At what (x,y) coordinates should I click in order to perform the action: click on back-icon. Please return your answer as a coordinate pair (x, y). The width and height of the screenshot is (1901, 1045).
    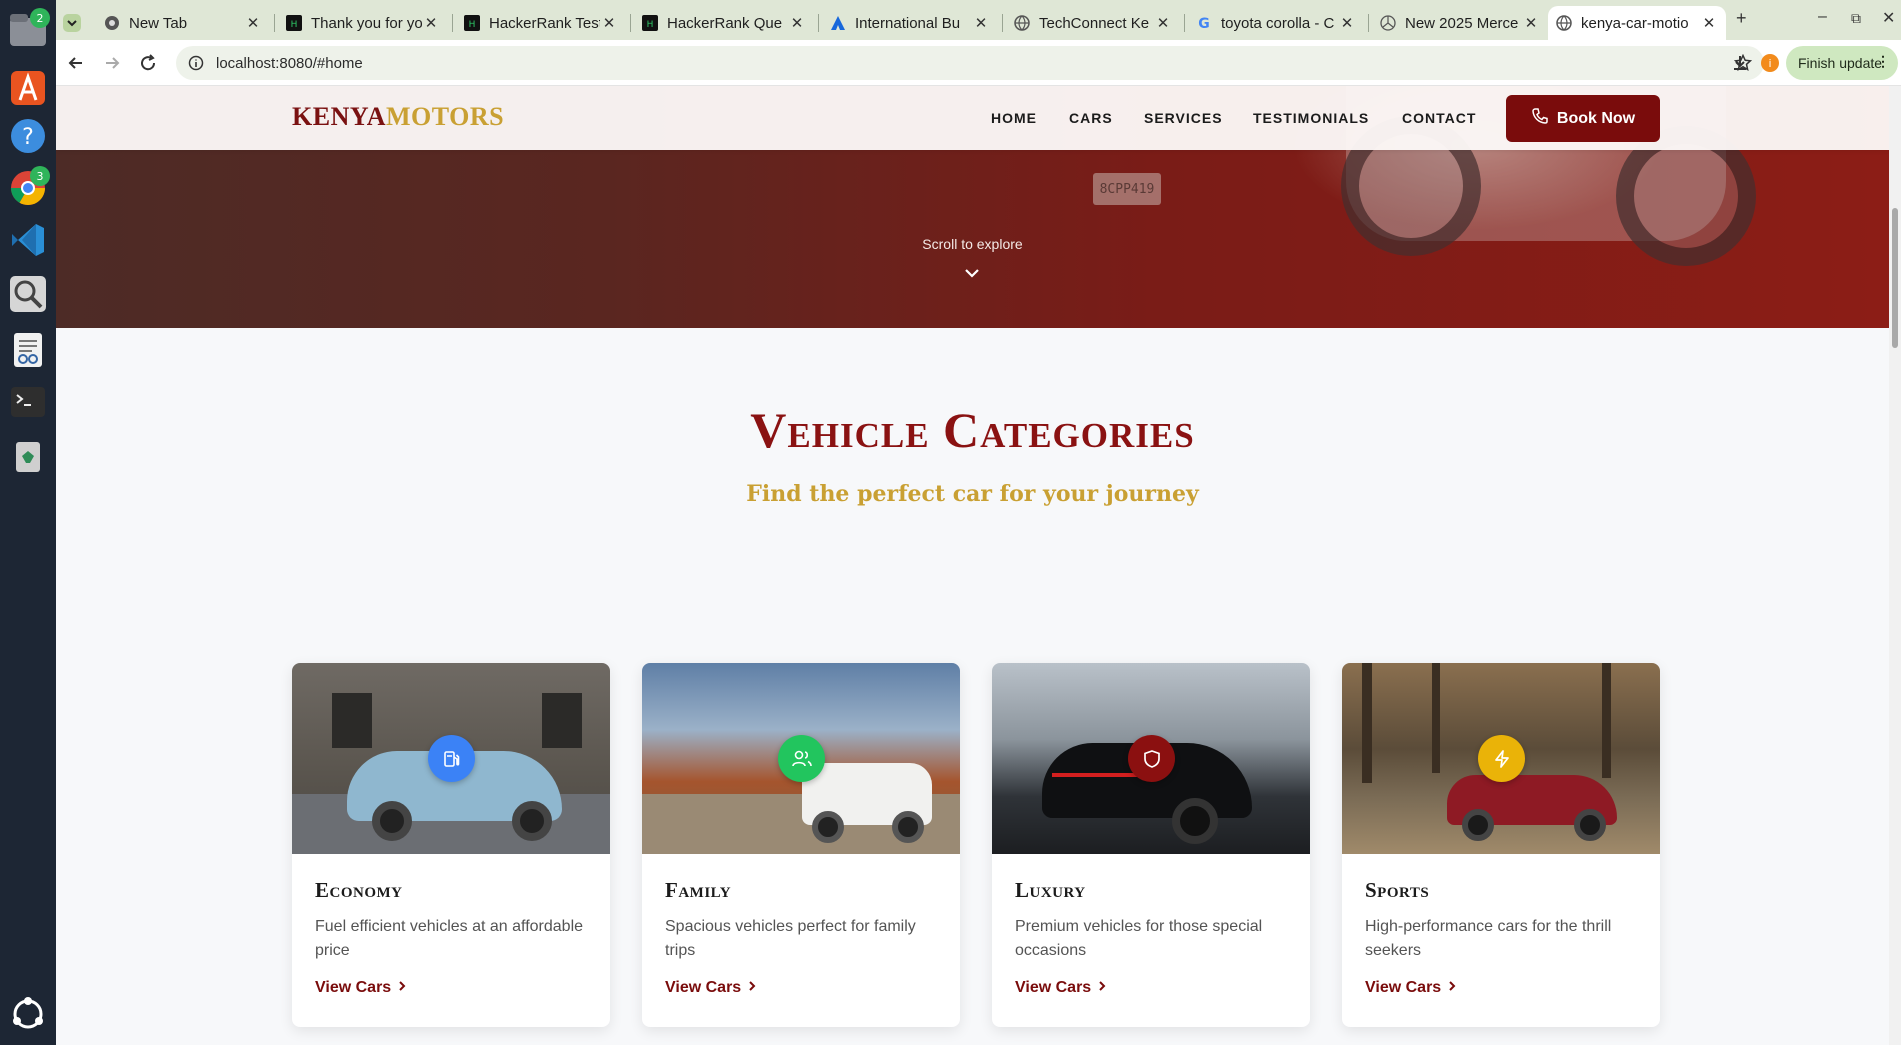
    Looking at the image, I should click on (76, 63).